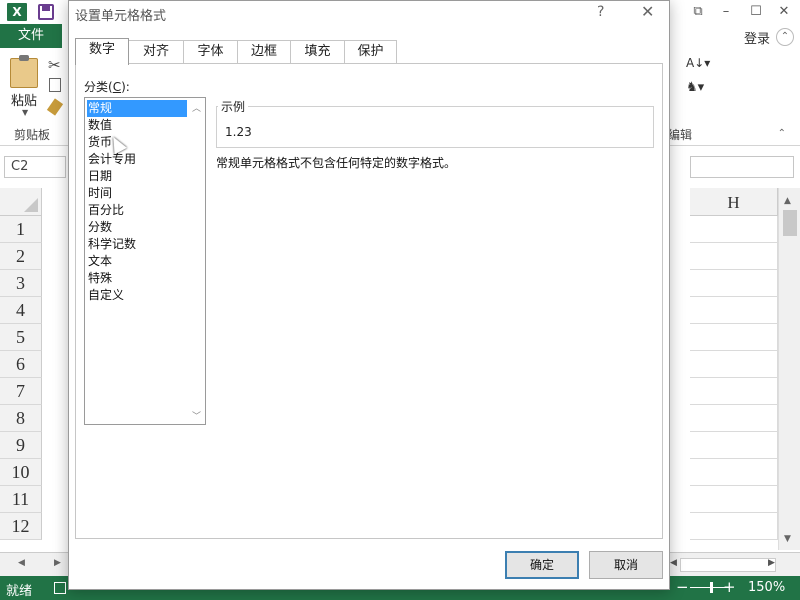 The width and height of the screenshot is (800, 600). I want to click on tab-font: 字体, so click(210, 52).